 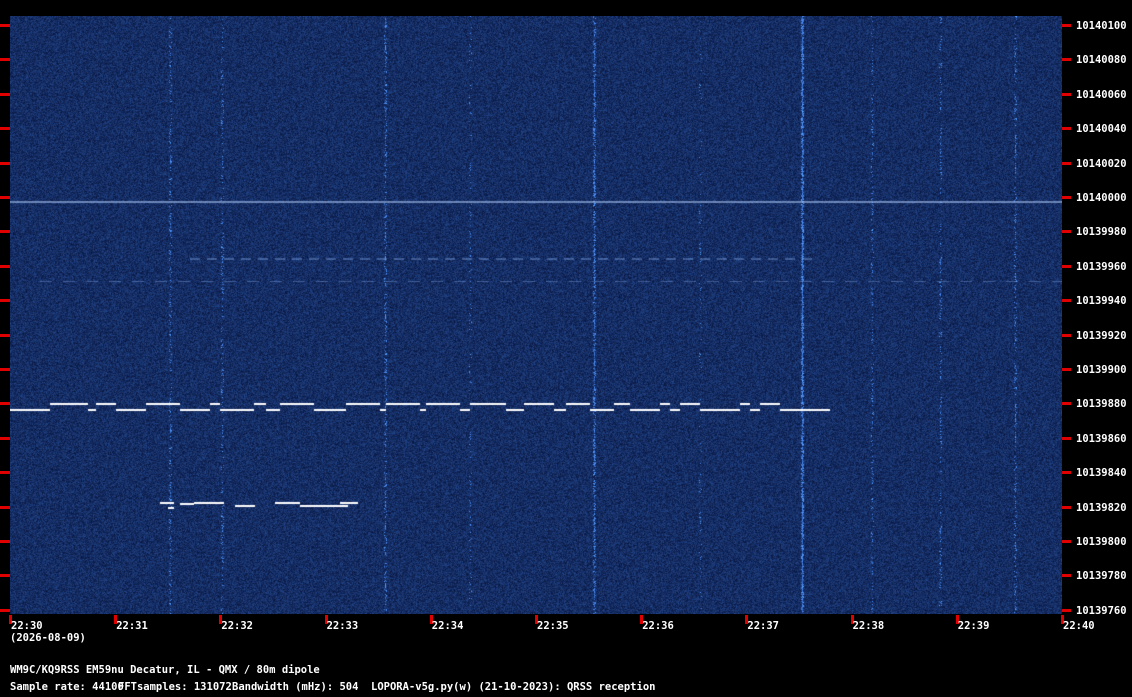 I want to click on frequency-label: 10139860, so click(x=1101, y=438).